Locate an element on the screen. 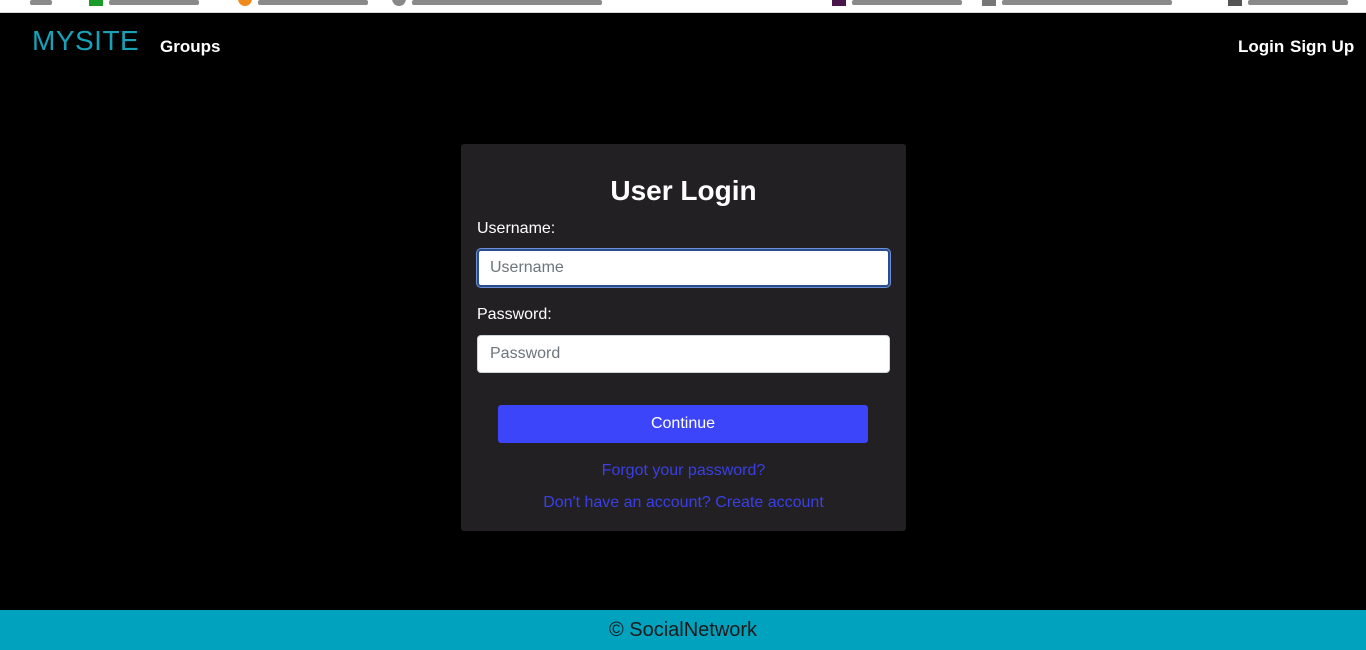 The image size is (1366, 650). username-input is located at coordinates (683, 268).